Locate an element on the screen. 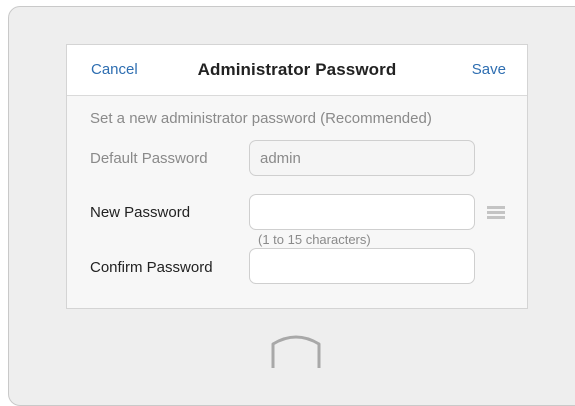 The width and height of the screenshot is (575, 406). new-password-input is located at coordinates (362, 212).